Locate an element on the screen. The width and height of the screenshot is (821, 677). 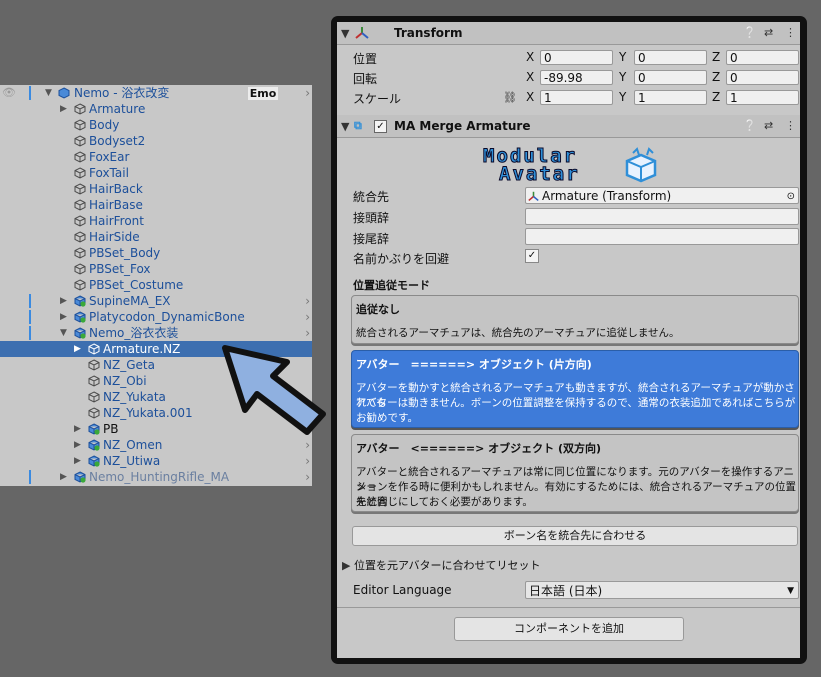
scale-label: スケール is located at coordinates (377, 99).